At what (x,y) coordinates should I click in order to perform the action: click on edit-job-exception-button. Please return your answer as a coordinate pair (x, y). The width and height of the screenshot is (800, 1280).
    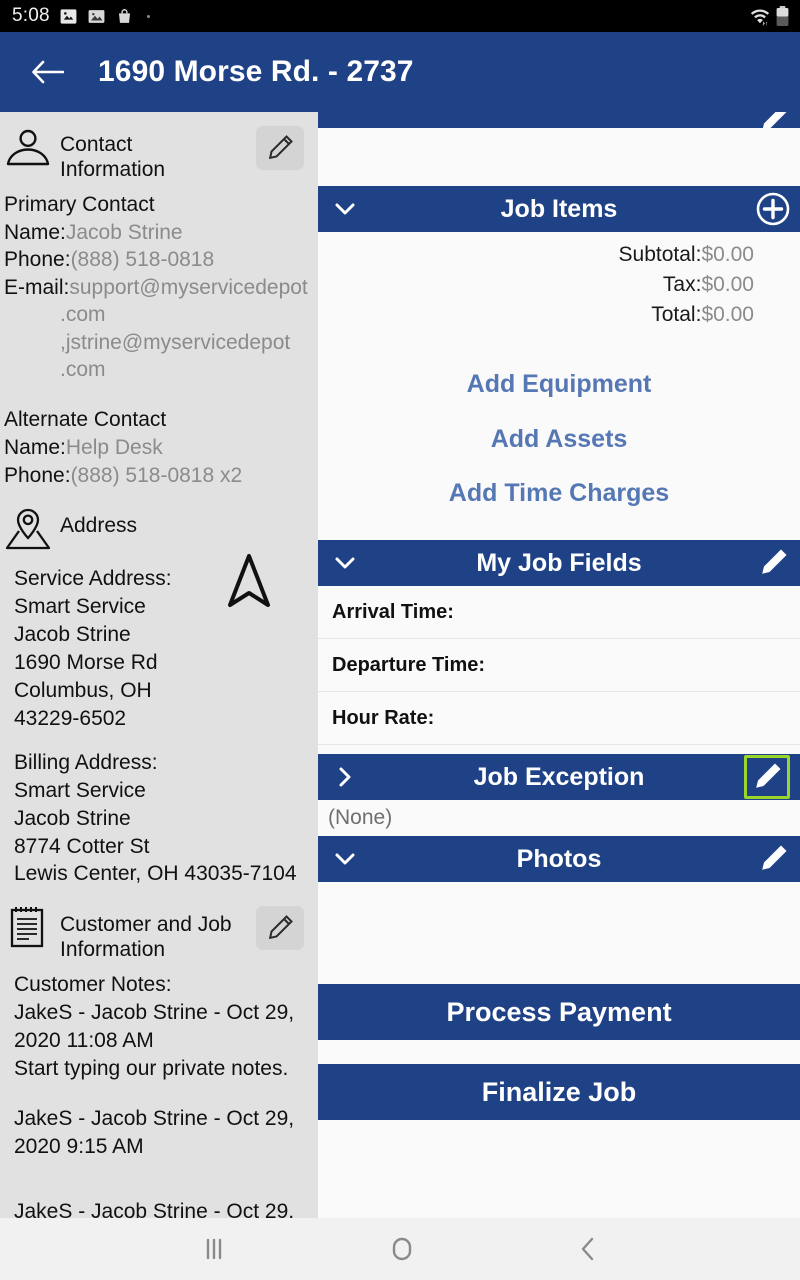
    Looking at the image, I should click on (767, 777).